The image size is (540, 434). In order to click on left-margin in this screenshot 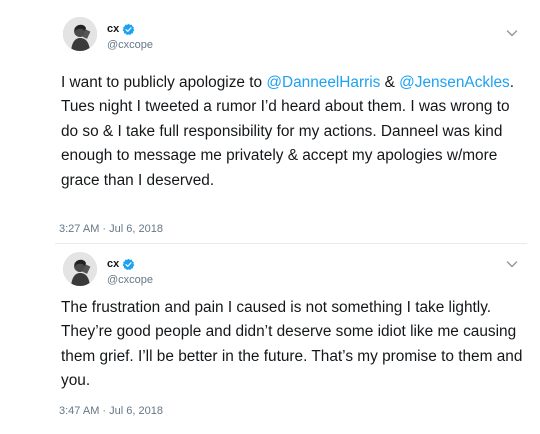, I will do `click(27, 217)`.